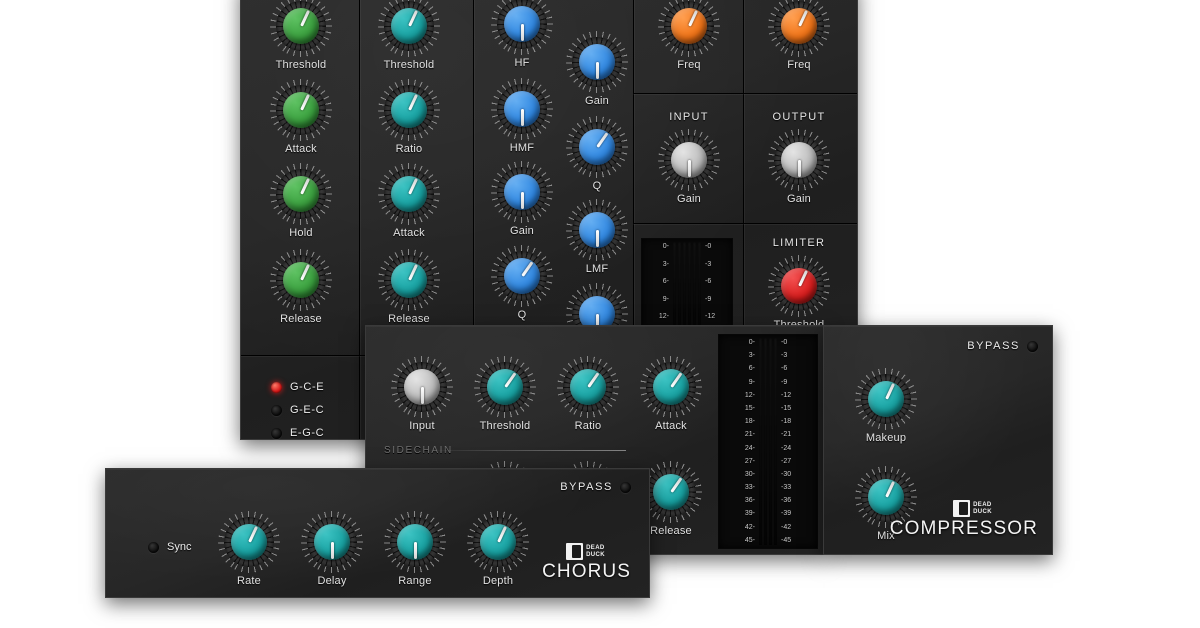  Describe the element at coordinates (671, 394) in the screenshot. I see `knob-compressor-attack: Attack` at that location.